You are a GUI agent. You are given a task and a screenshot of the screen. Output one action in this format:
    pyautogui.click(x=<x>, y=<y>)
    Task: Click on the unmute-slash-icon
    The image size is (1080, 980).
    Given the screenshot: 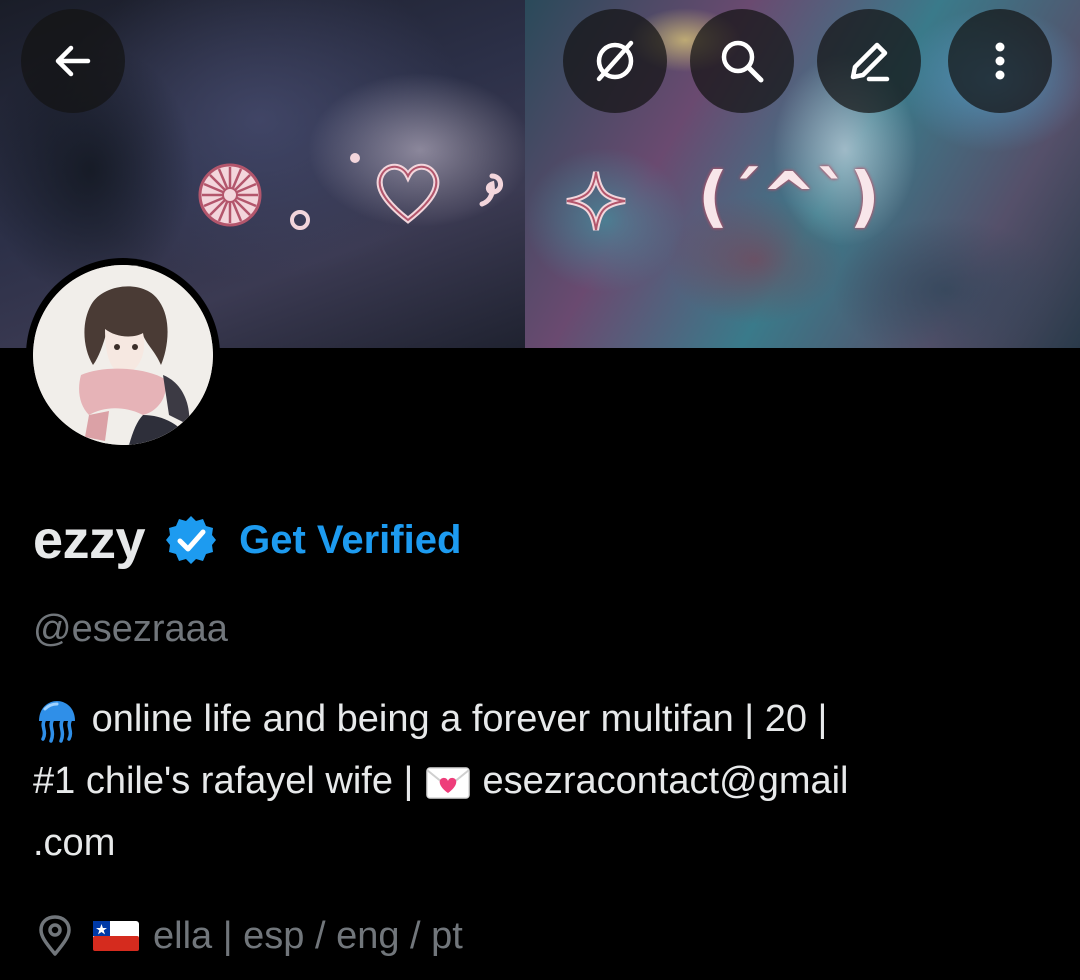 What is the action you would take?
    pyautogui.click(x=615, y=61)
    